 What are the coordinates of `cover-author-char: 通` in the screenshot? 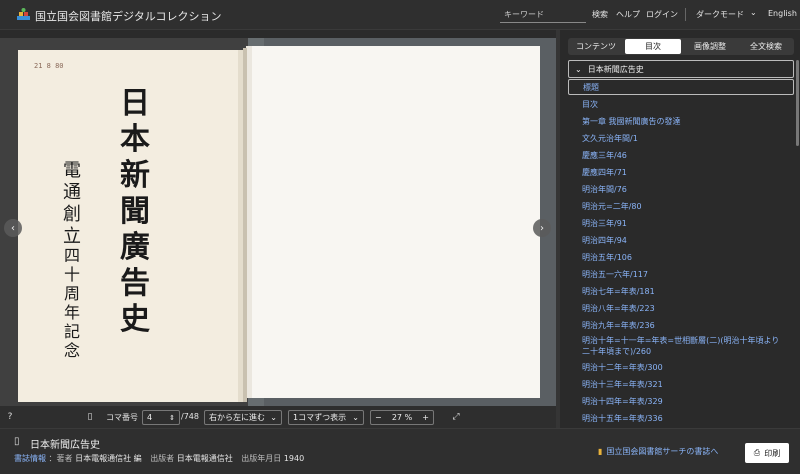 It's located at (72, 192).